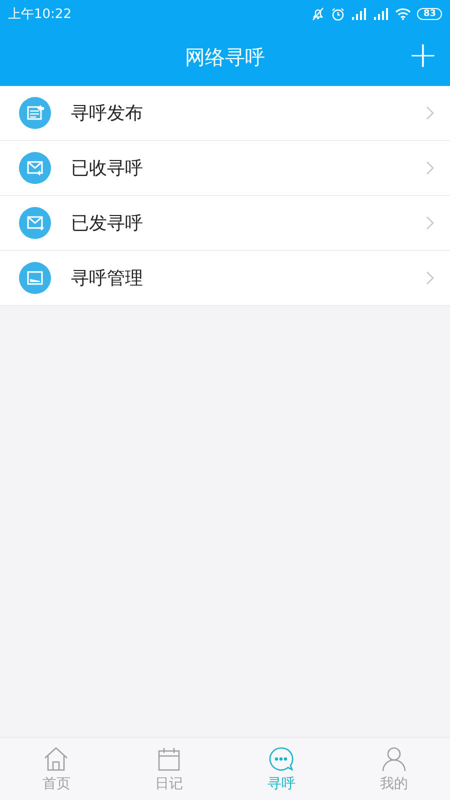  I want to click on wifi-icon, so click(403, 14).